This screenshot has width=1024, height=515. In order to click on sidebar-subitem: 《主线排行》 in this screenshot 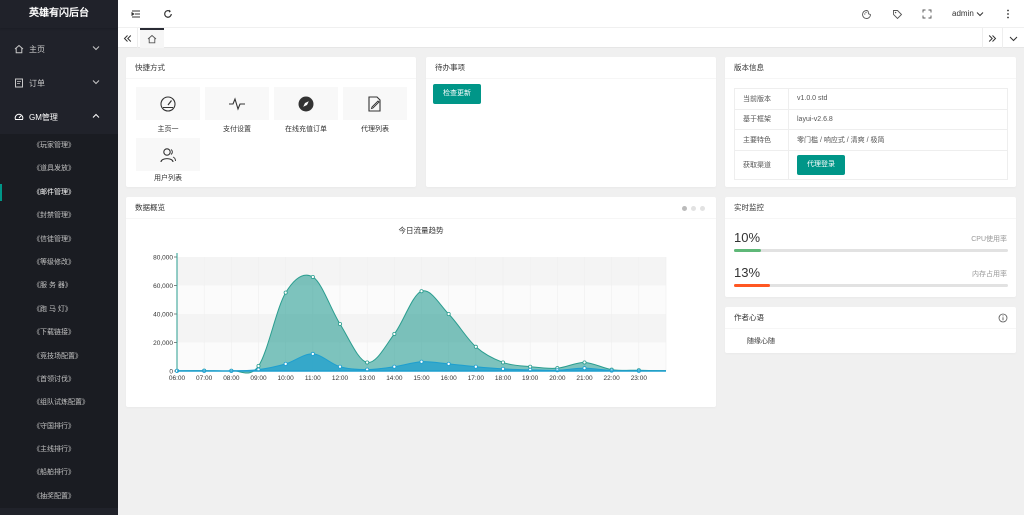, I will do `click(59, 449)`.